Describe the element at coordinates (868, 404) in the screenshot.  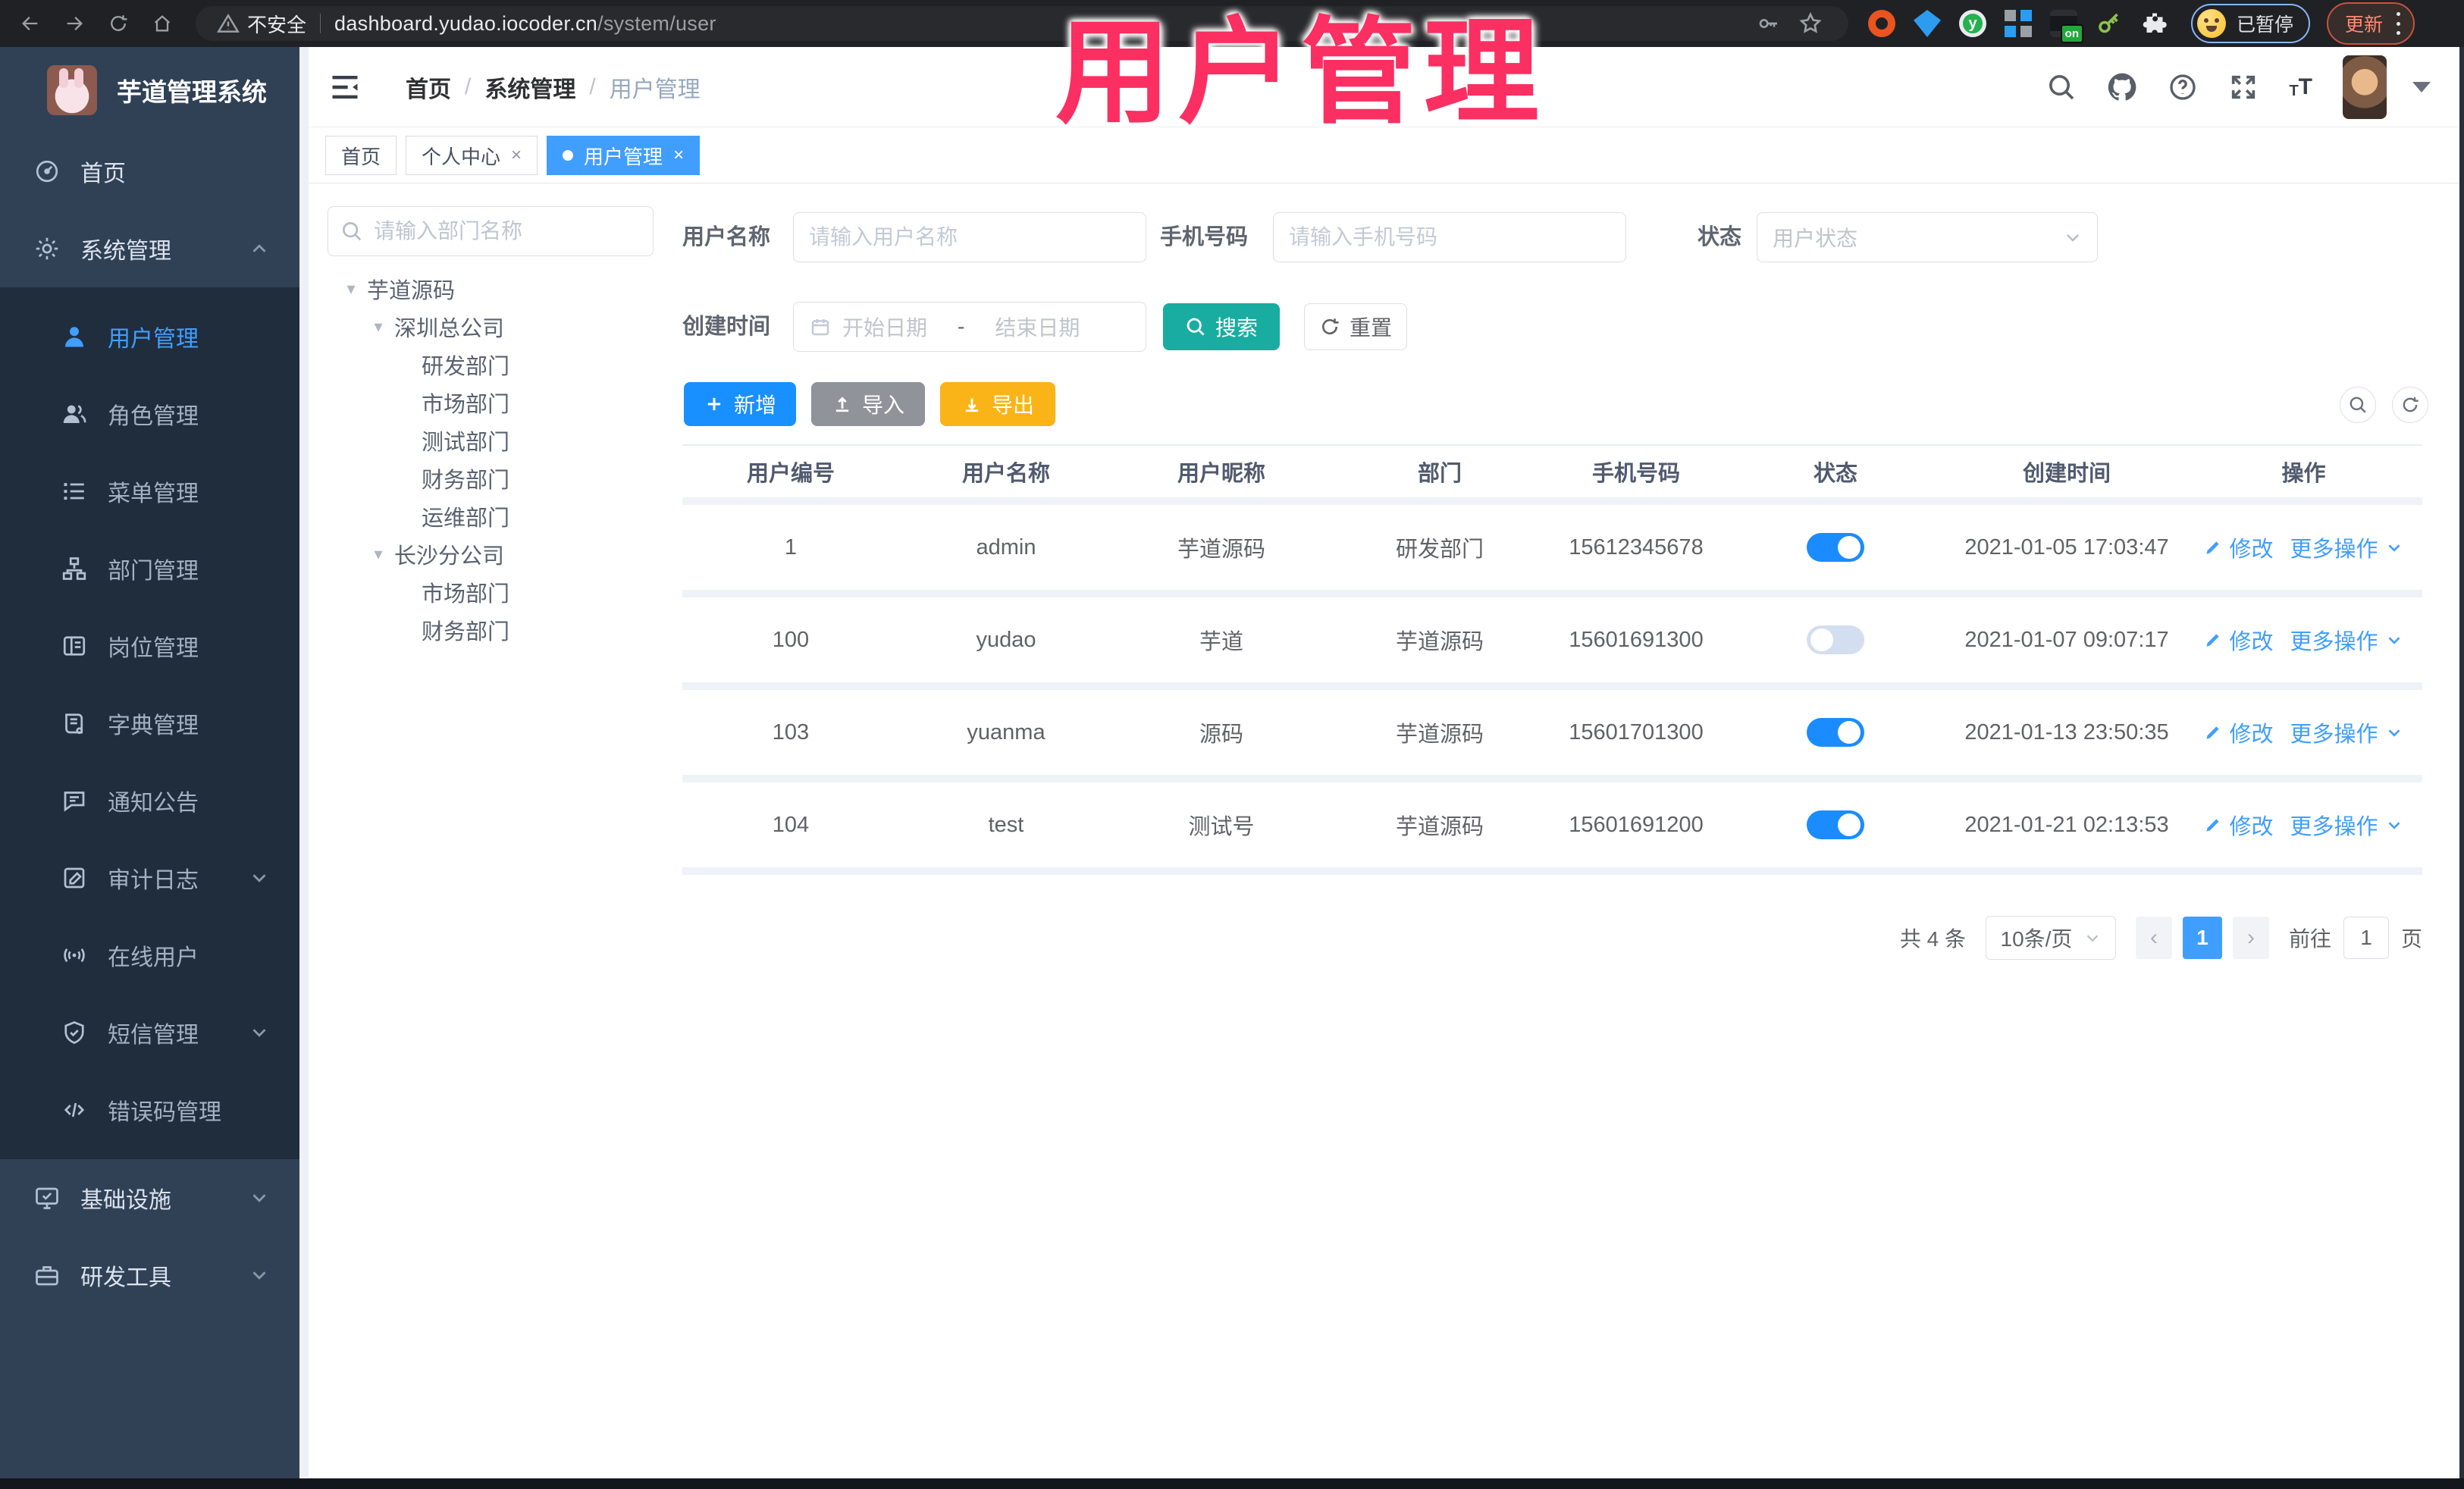
I see `import-button: 导入` at that location.